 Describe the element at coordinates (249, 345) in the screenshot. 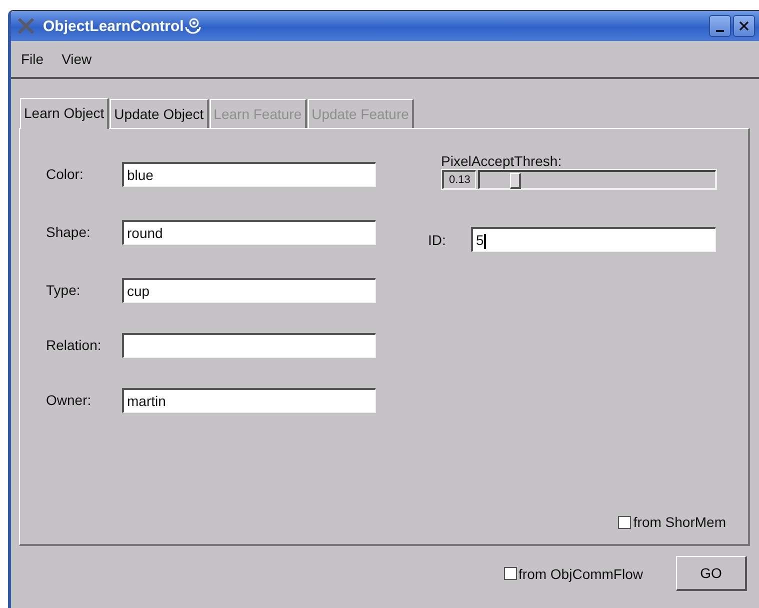

I see `input-field` at that location.